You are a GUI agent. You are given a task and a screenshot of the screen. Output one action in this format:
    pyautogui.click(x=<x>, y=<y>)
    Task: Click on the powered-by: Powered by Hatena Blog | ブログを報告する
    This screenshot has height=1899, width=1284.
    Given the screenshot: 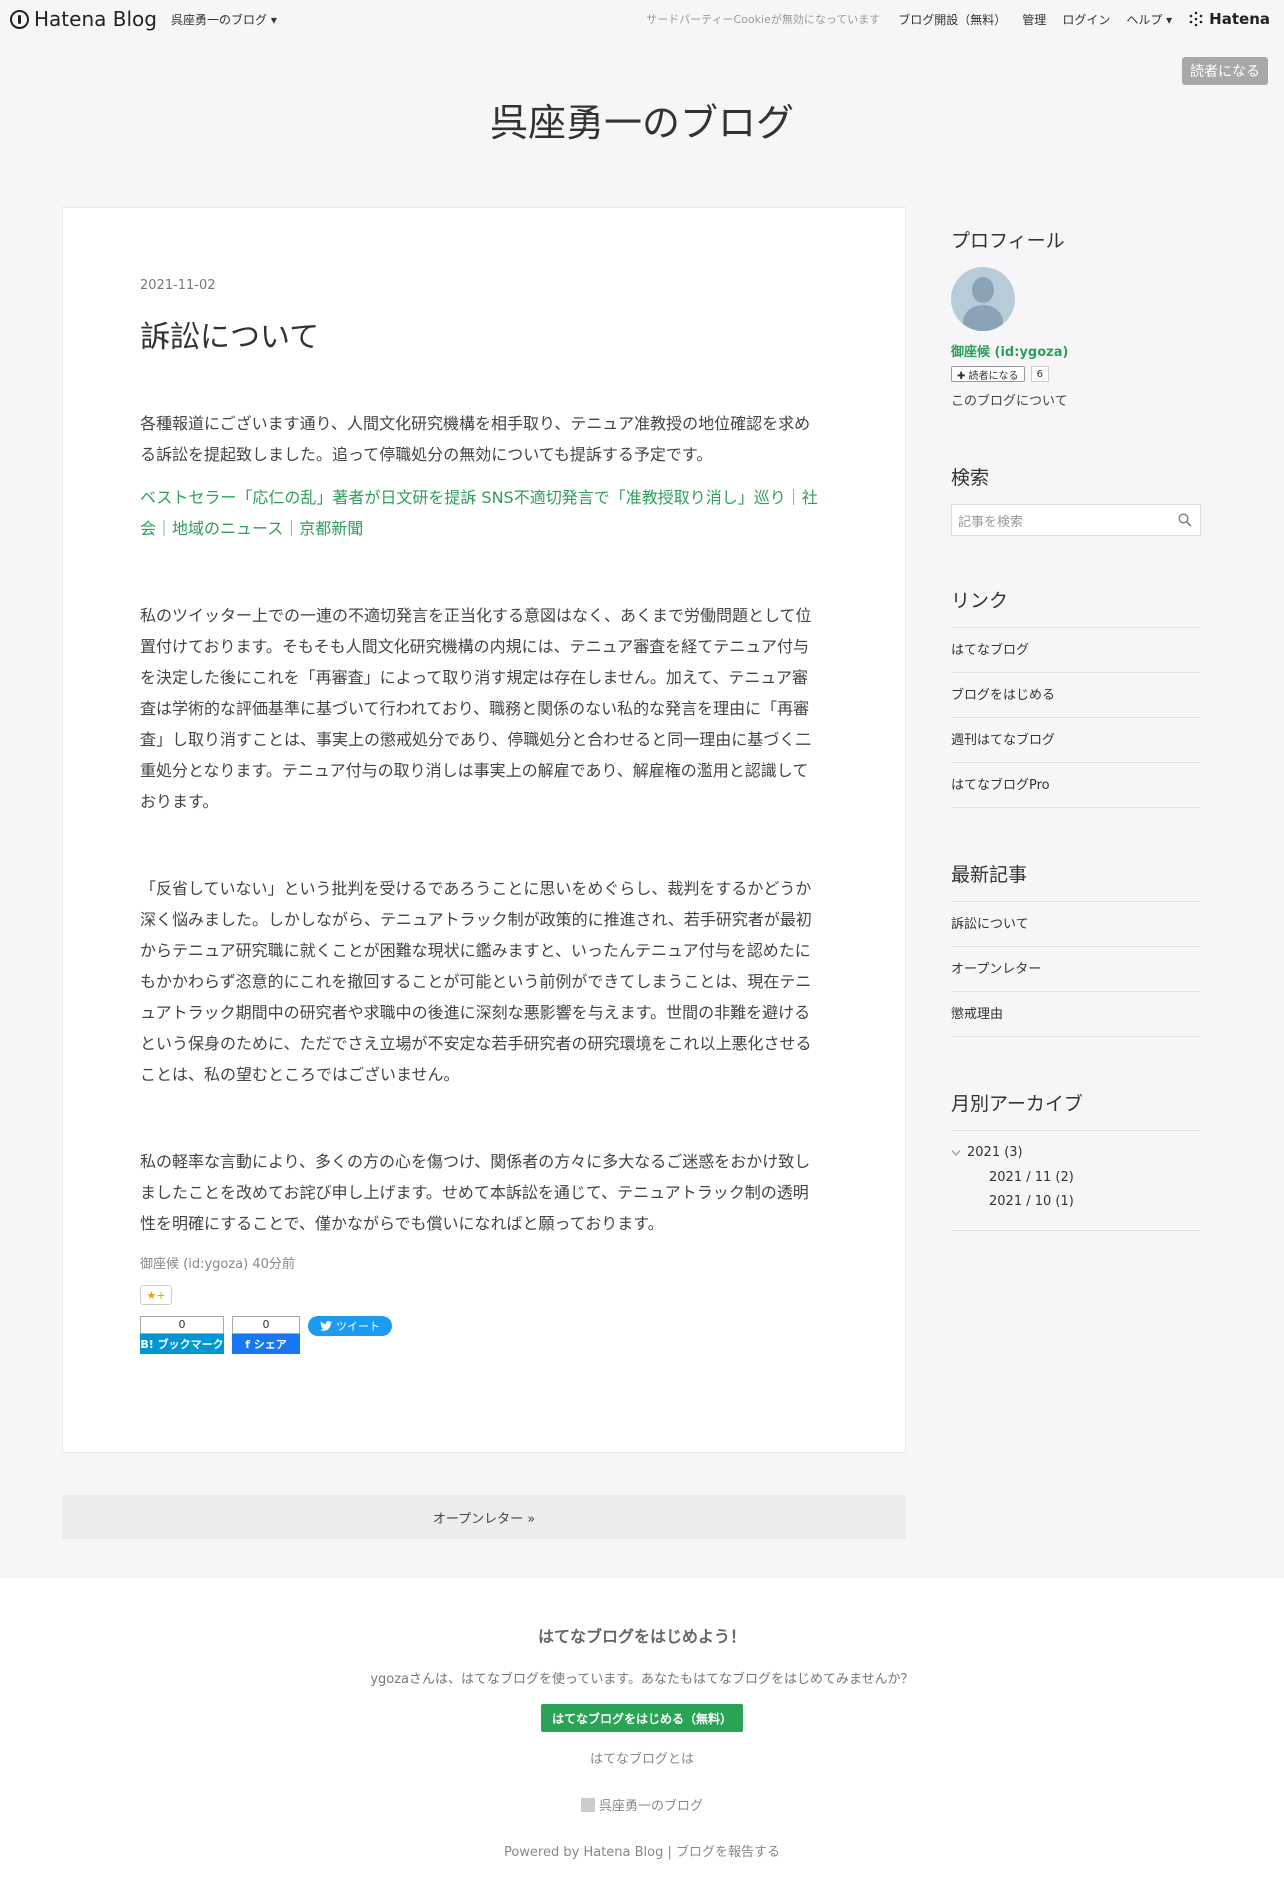 What is the action you would take?
    pyautogui.click(x=642, y=1850)
    